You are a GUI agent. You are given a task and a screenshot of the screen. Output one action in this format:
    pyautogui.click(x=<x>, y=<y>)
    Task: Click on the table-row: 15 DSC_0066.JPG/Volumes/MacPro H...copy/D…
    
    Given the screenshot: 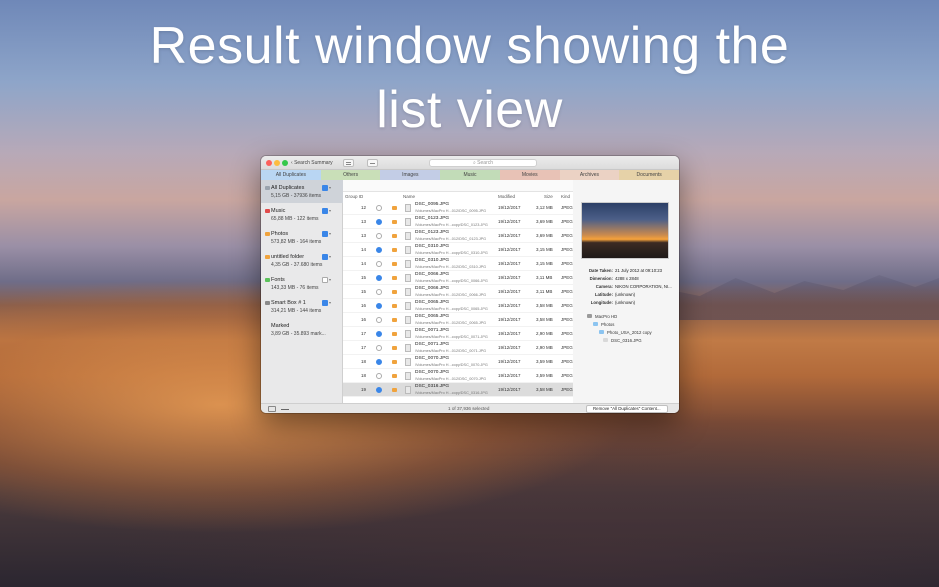 What is the action you would take?
    pyautogui.click(x=458, y=278)
    